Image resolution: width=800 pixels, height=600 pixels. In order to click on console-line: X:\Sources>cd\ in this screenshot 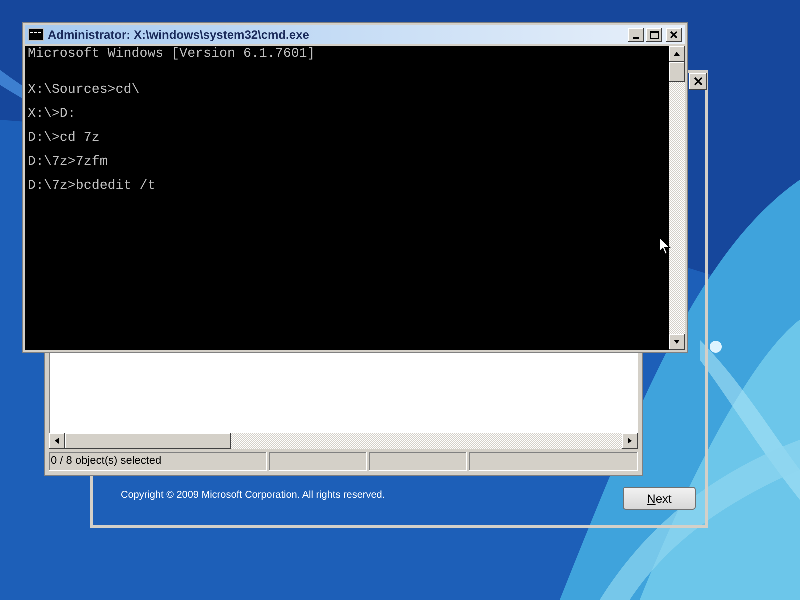, I will do `click(84, 90)`.